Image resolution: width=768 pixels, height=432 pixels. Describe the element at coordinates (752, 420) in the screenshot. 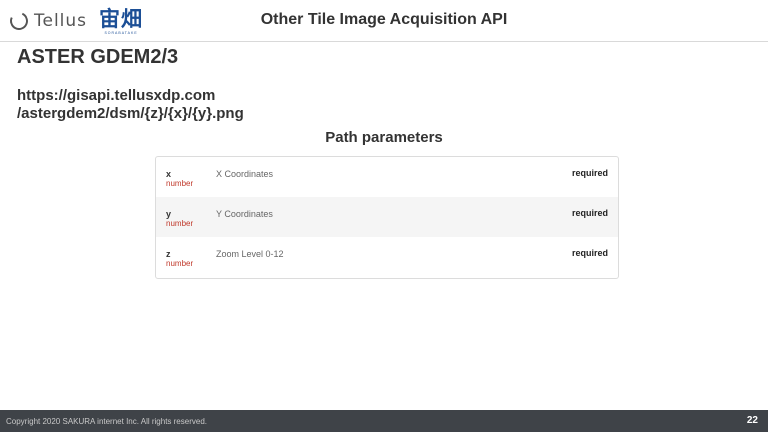

I see `page-number: 22` at that location.